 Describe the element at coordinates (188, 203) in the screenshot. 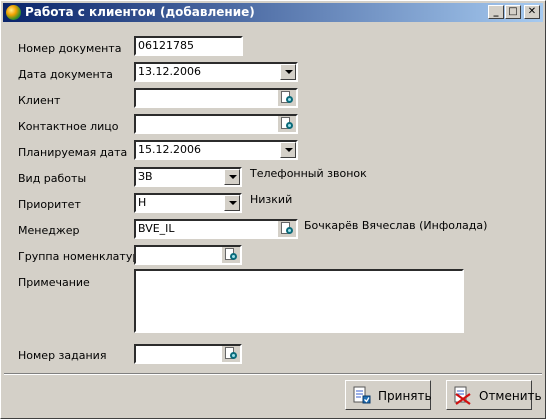

I see `priority-select: Н` at that location.